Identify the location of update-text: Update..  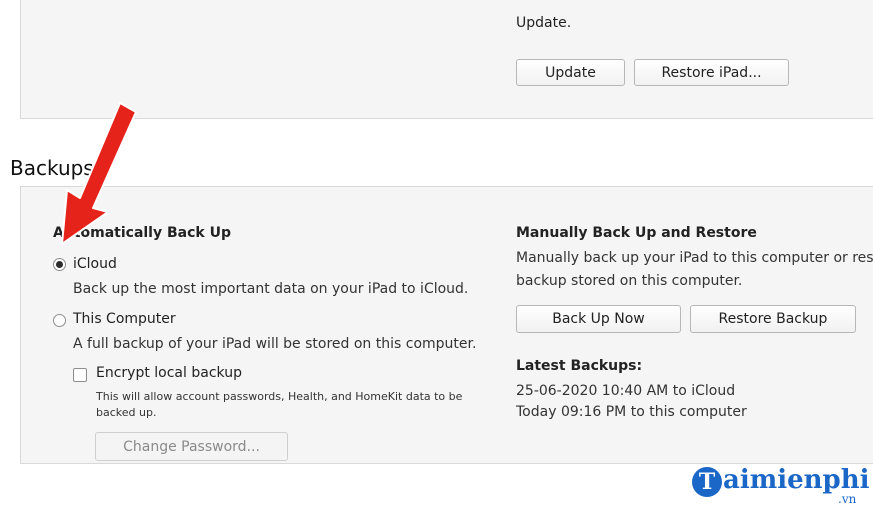
(544, 23).